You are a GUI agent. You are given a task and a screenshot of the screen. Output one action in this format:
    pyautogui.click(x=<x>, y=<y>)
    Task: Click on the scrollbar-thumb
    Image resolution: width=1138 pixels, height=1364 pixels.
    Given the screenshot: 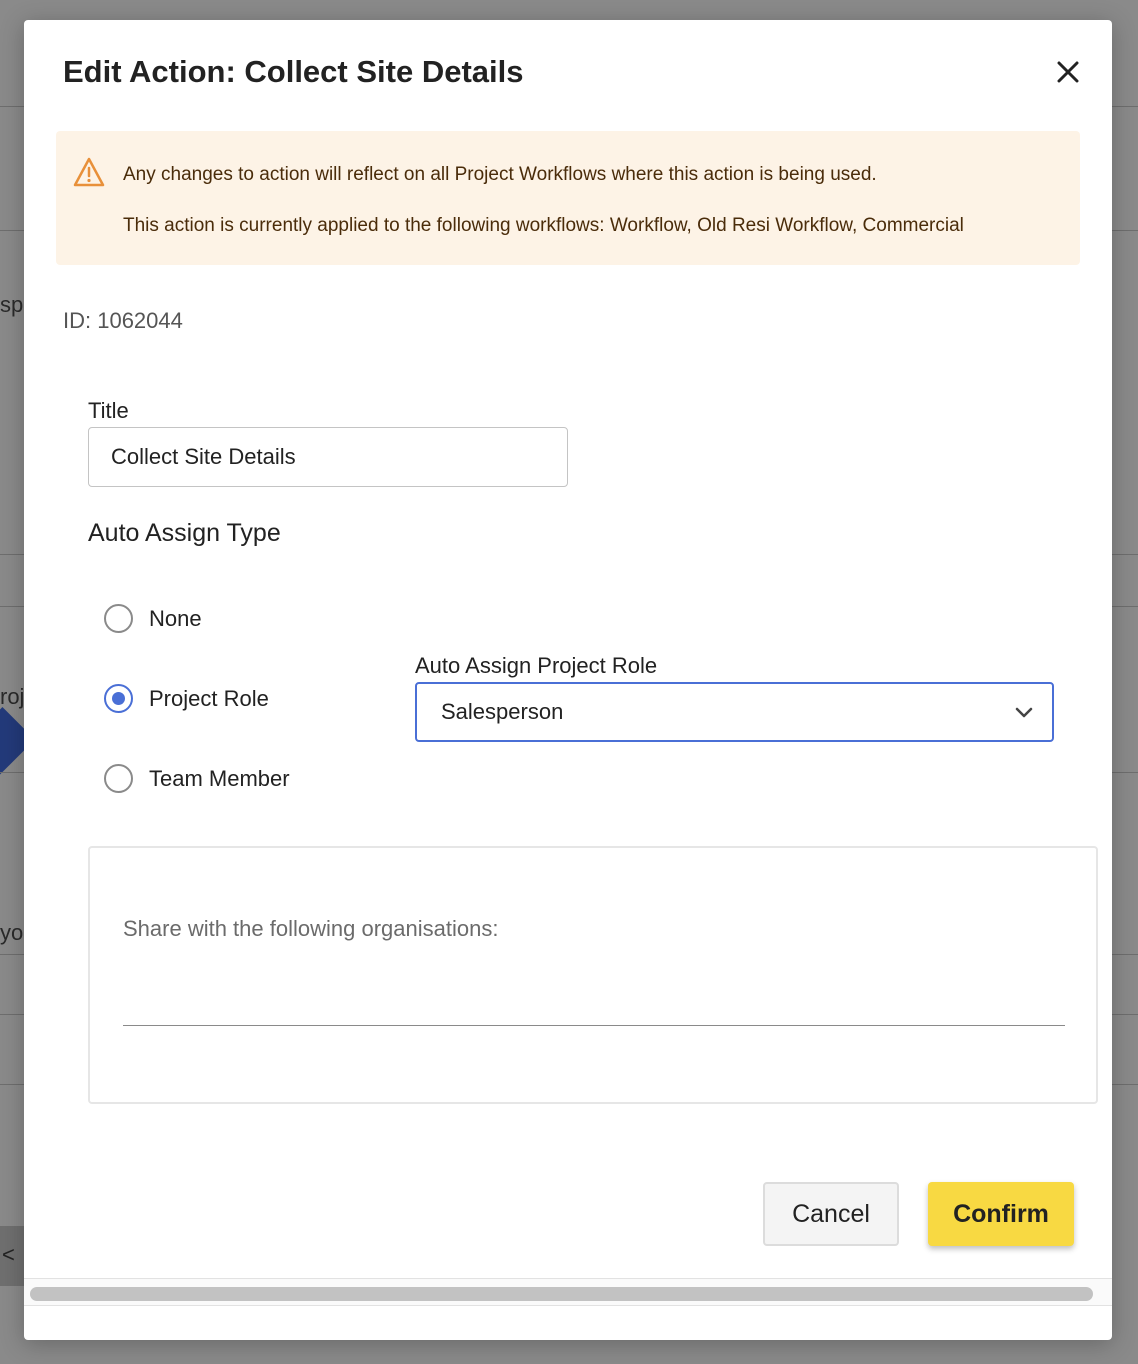 What is the action you would take?
    pyautogui.click(x=561, y=1294)
    